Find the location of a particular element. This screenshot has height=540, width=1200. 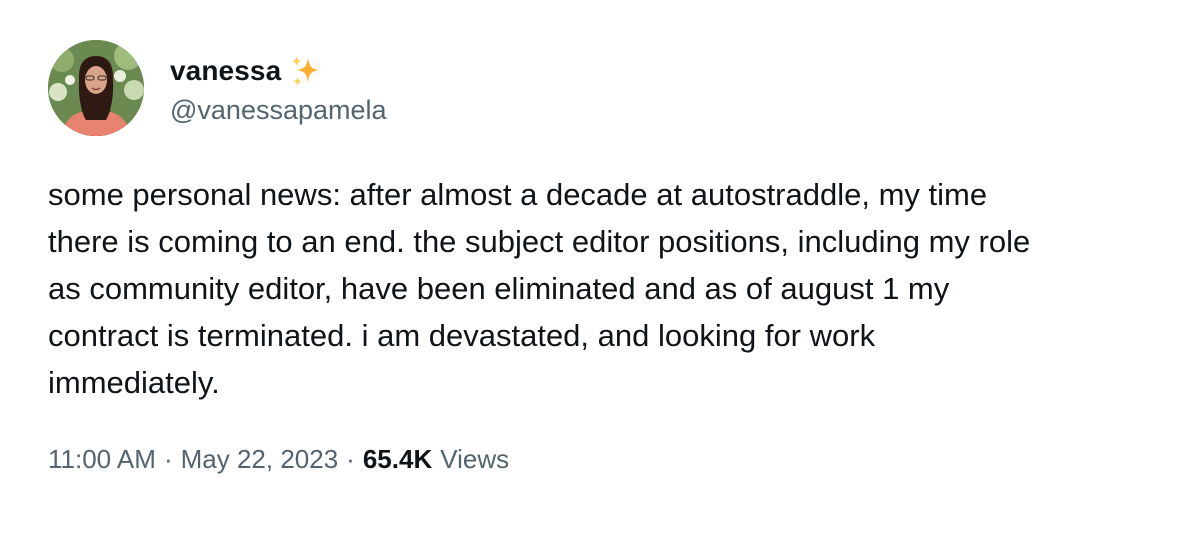

tweet-meta: 11:00 AM · May 22, 2023 · 65.4K Views is located at coordinates (278, 459).